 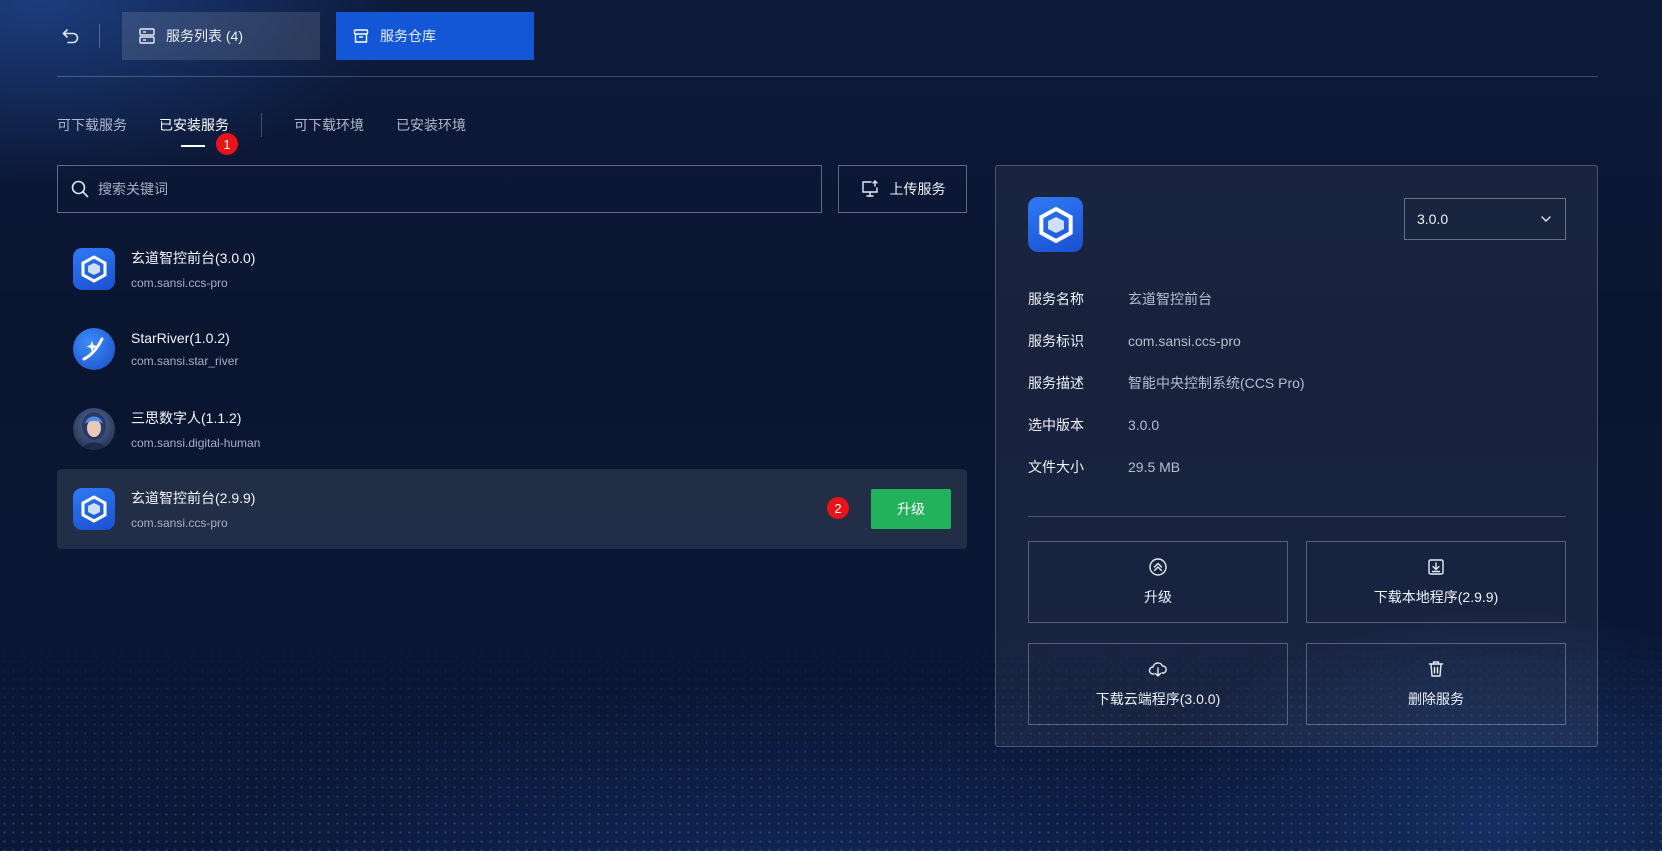 I want to click on tab-service-list: 服务列表 (4), so click(x=221, y=36).